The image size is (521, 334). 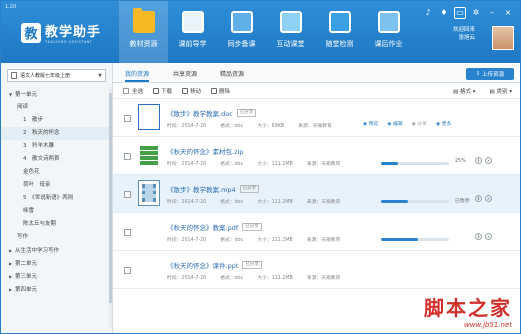 I want to click on minimize-icon: –, so click(x=492, y=13).